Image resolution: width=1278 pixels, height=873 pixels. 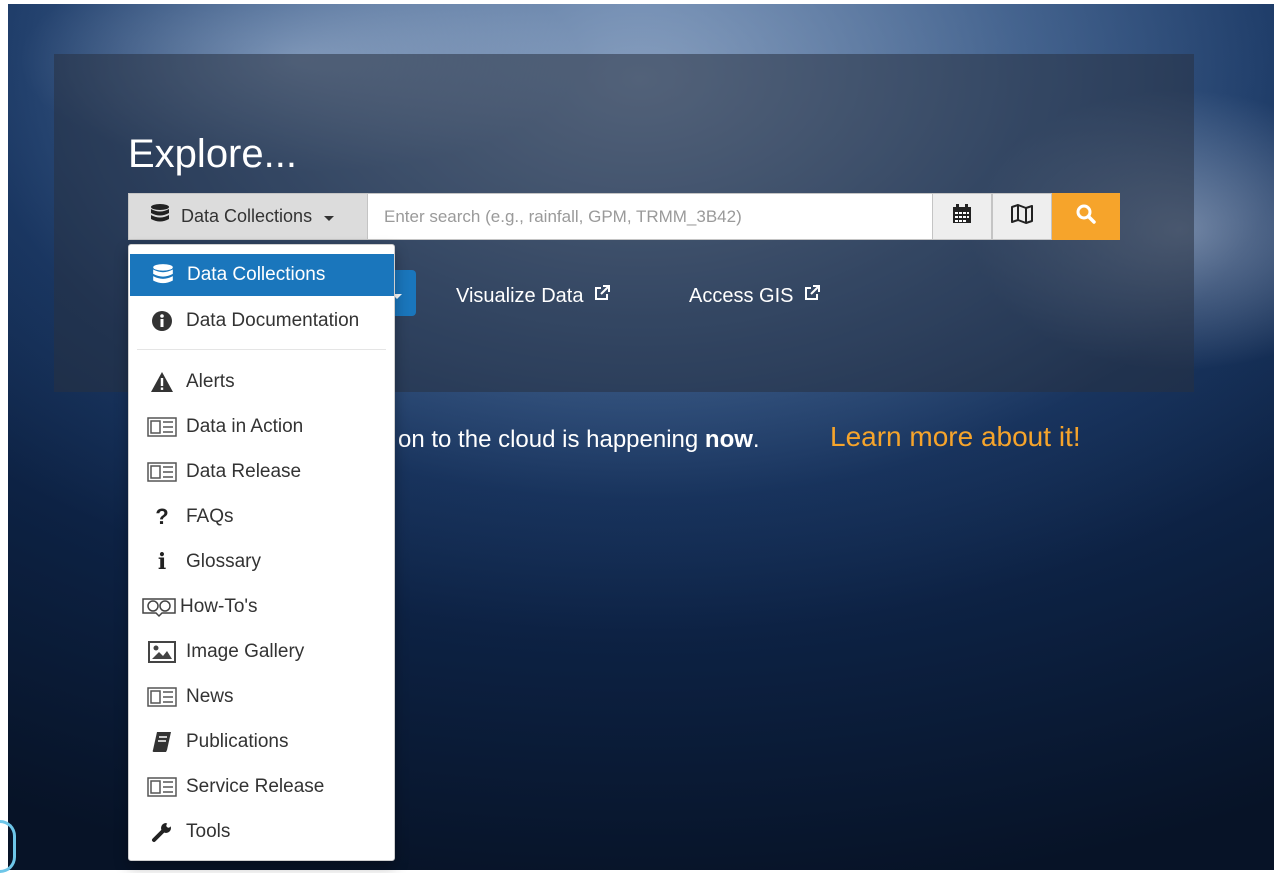 What do you see at coordinates (162, 382) in the screenshot?
I see `warning-icon` at bounding box center [162, 382].